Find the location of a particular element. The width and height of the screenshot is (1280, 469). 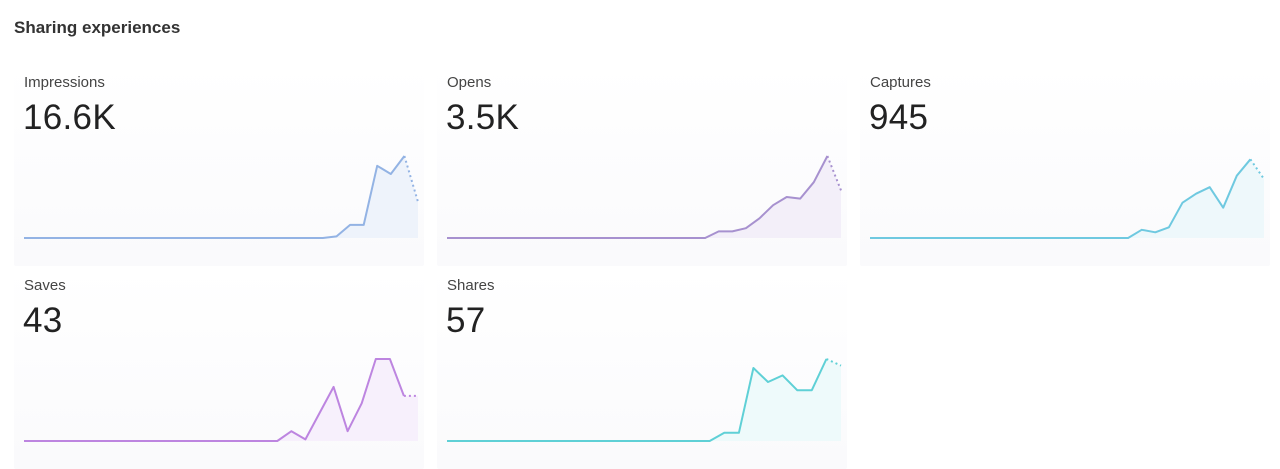

metric-label: Opens is located at coordinates (469, 82).